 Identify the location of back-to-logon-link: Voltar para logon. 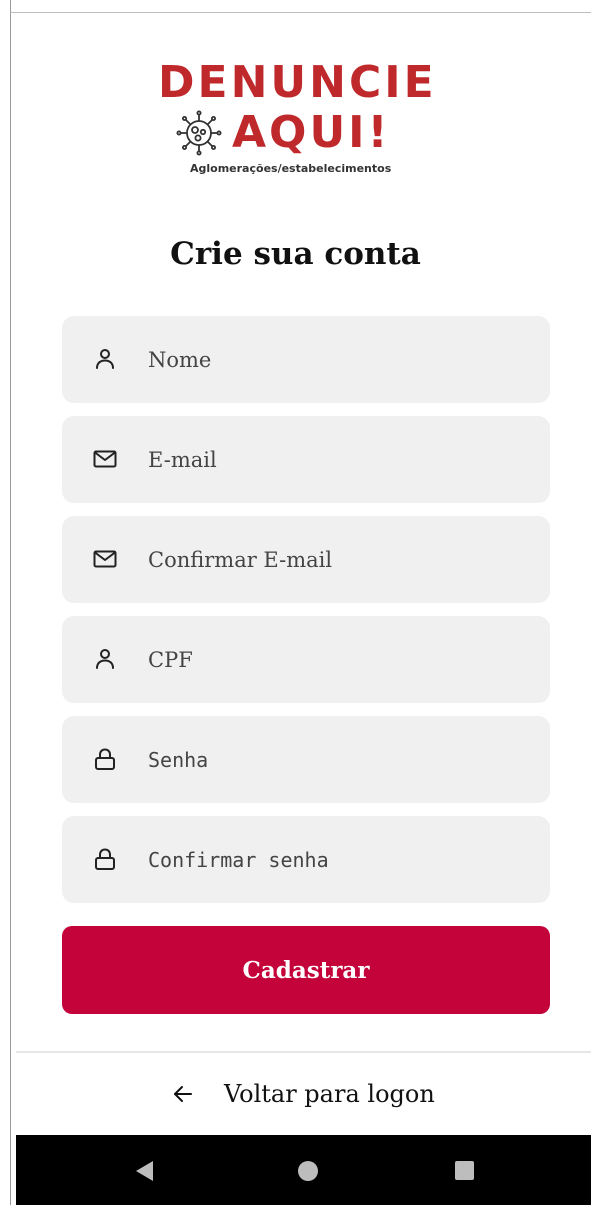
(303, 1094).